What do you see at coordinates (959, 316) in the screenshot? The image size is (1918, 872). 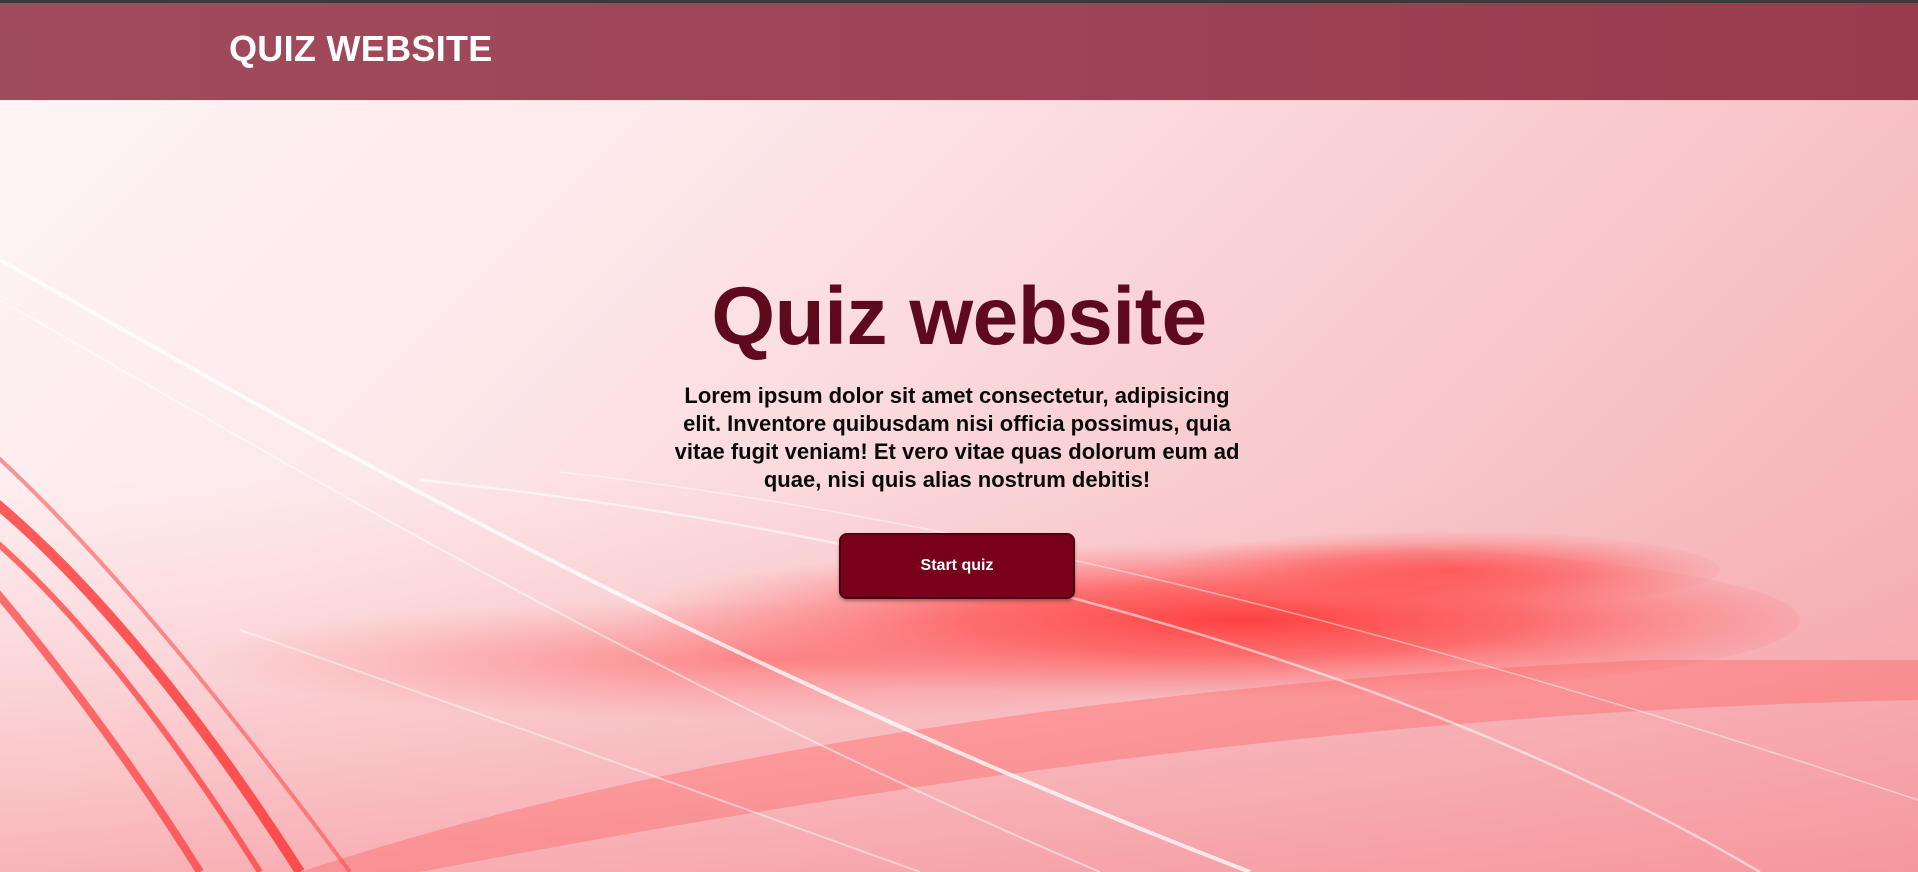 I see `hero-title: Quiz website` at bounding box center [959, 316].